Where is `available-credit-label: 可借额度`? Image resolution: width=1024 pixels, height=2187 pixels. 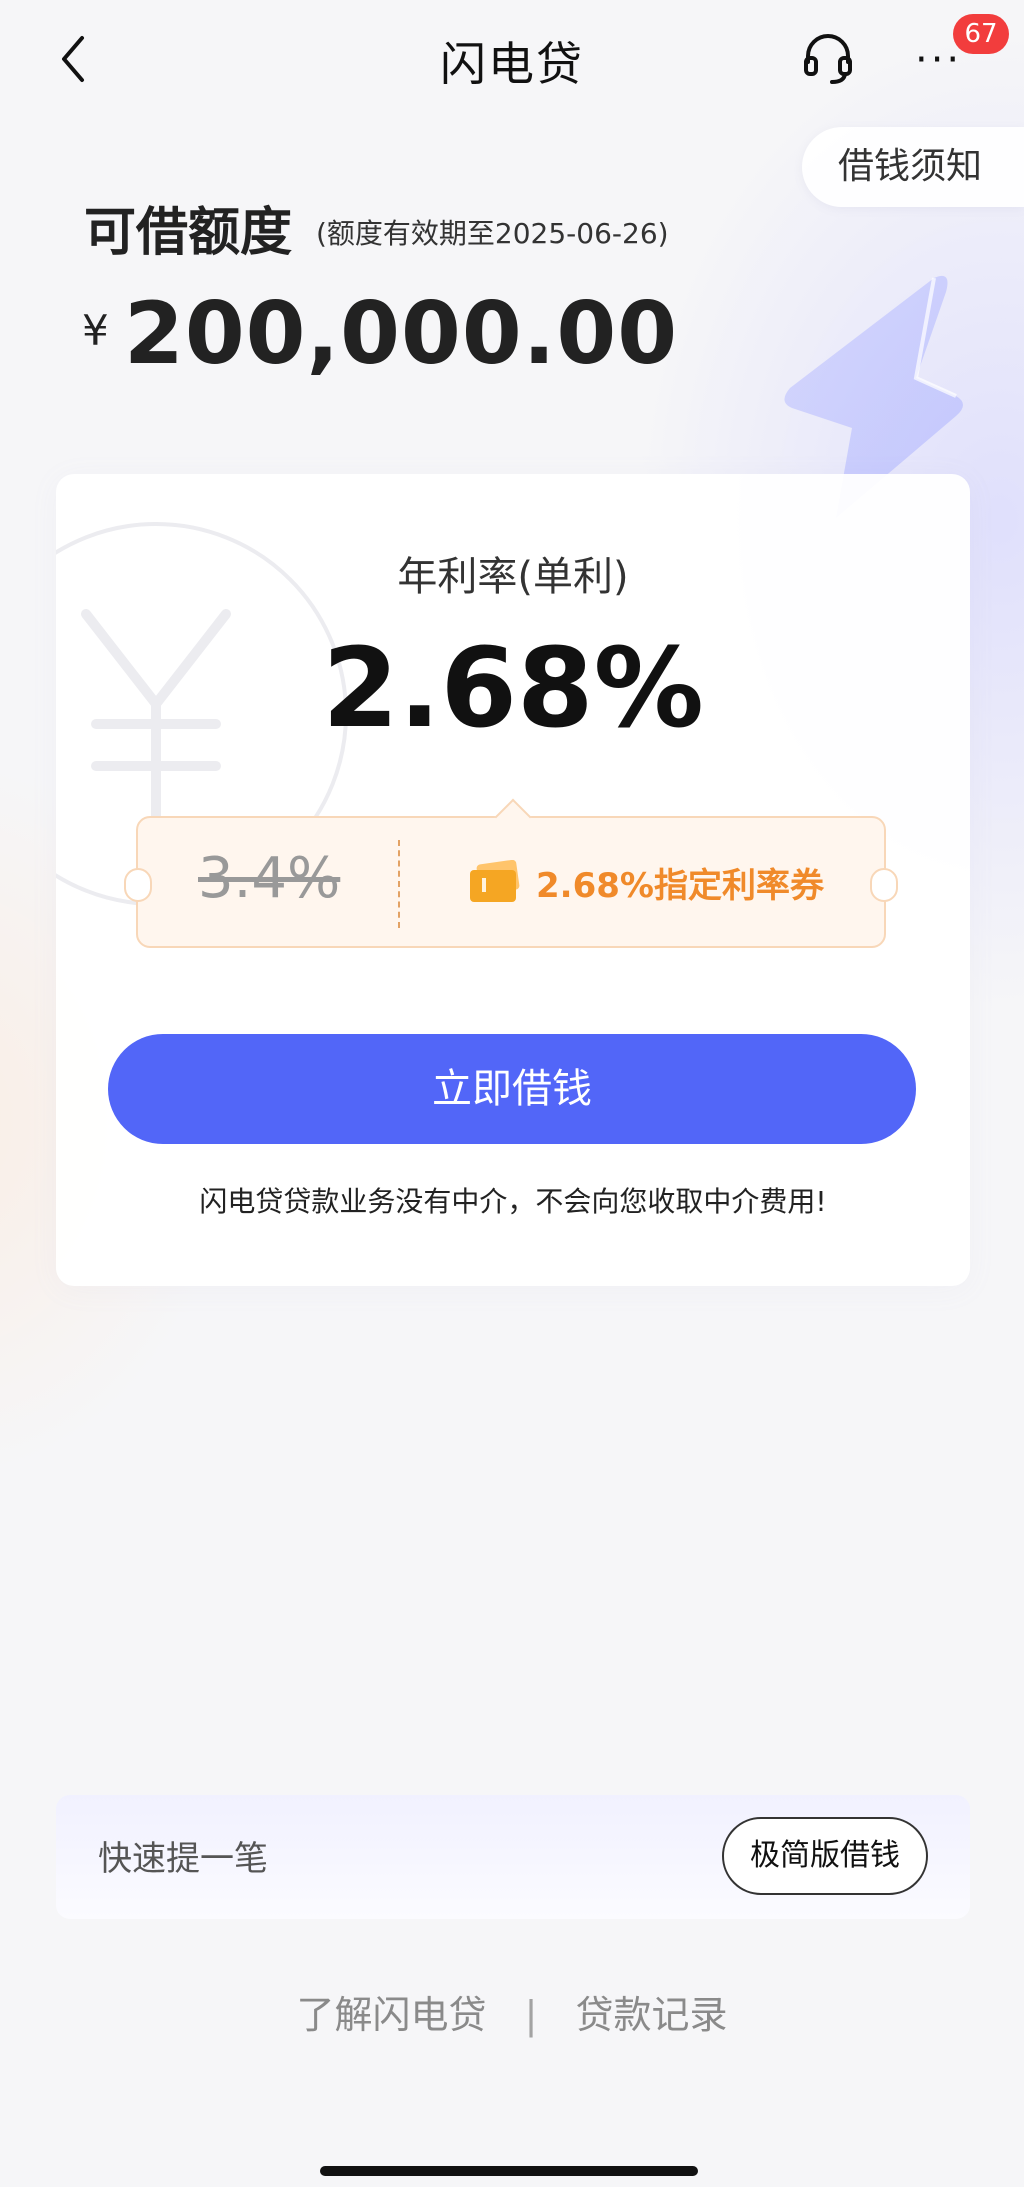
available-credit-label: 可借额度 is located at coordinates (188, 233).